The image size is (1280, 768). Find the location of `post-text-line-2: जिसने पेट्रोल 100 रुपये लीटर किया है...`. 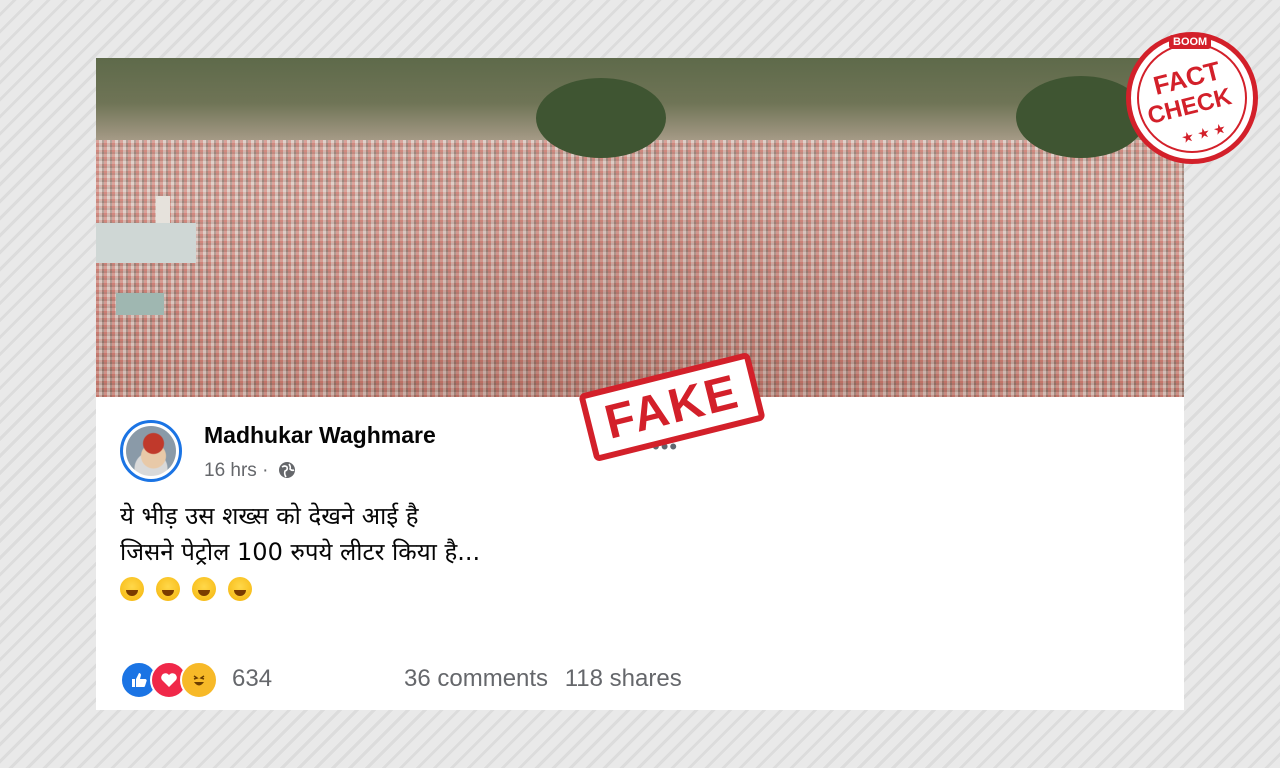

post-text-line-2: जिसने पेट्रोल 100 रुपये लीटर किया है... is located at coordinates (300, 552).